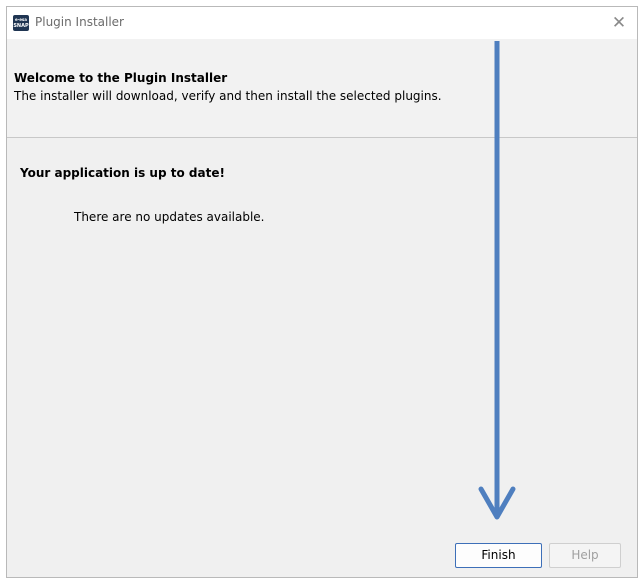 The height and width of the screenshot is (581, 640). I want to click on window-title: Plugin Installer, so click(79, 22).